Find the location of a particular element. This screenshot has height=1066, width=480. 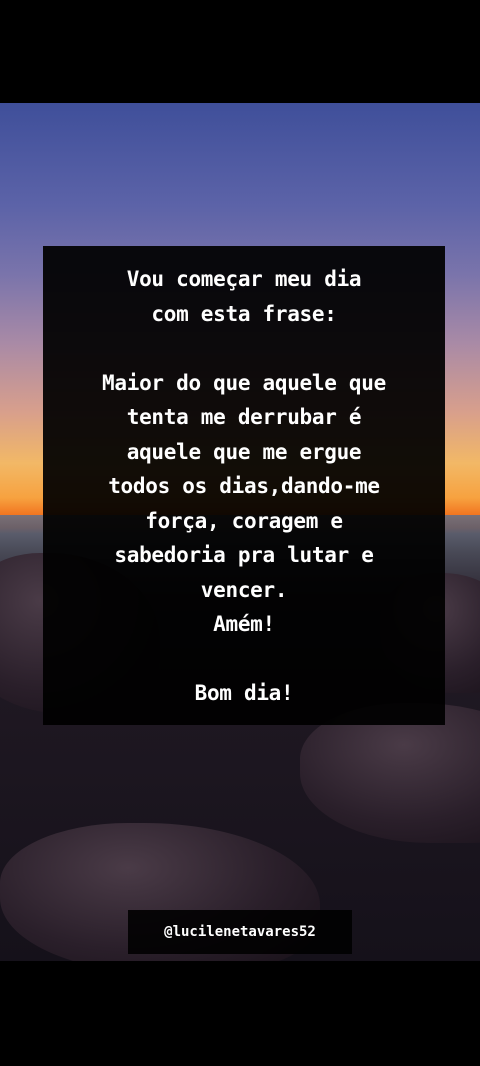

quote-intro-line: Vou começar meu dia is located at coordinates (244, 279).